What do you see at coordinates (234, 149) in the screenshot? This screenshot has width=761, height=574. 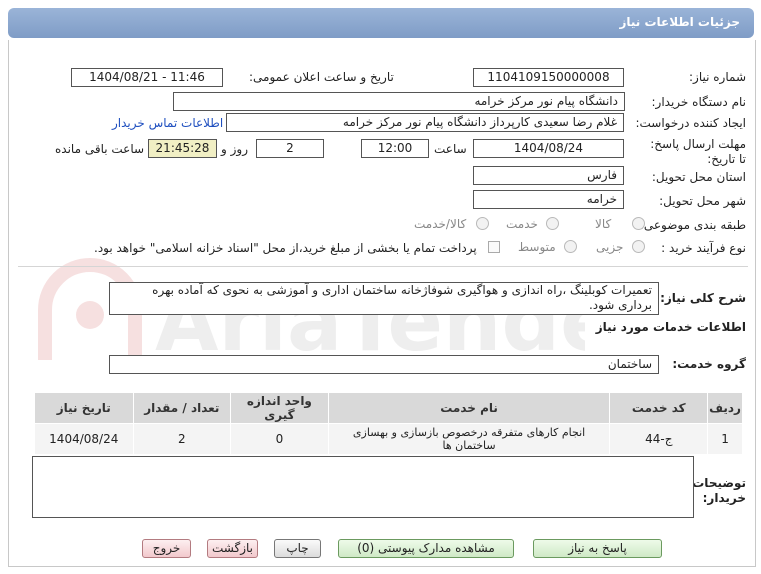 I see `days-label: روز و` at bounding box center [234, 149].